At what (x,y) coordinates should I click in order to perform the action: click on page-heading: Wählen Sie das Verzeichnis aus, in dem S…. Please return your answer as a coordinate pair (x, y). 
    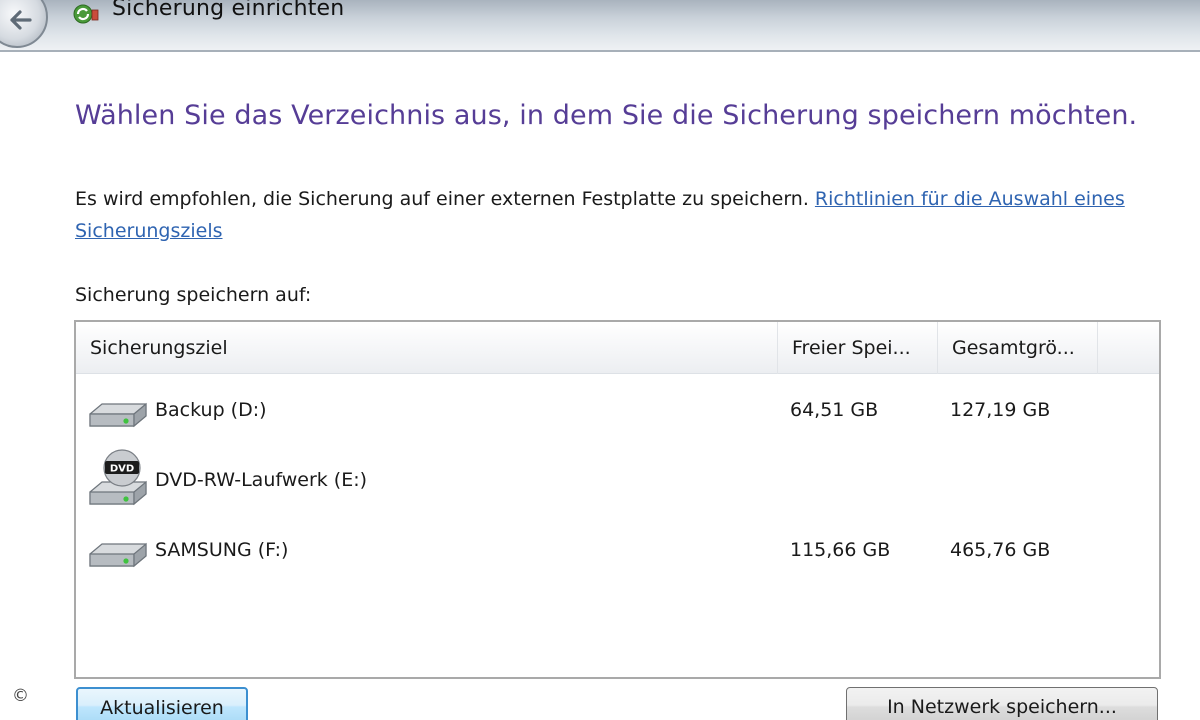
    Looking at the image, I should click on (606, 115).